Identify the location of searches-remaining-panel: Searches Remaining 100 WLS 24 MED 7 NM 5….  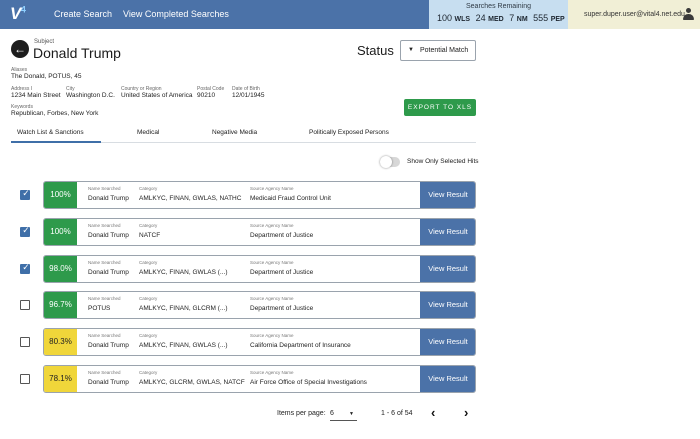
(498, 14).